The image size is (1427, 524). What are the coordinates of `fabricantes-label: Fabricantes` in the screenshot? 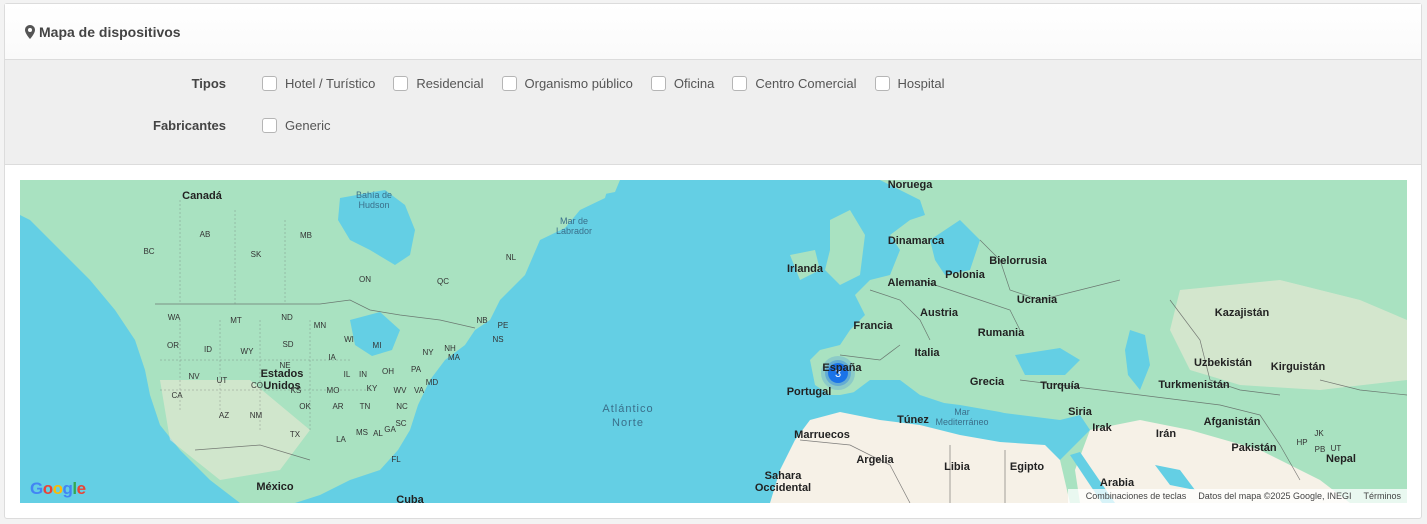 It's located at (189, 125).